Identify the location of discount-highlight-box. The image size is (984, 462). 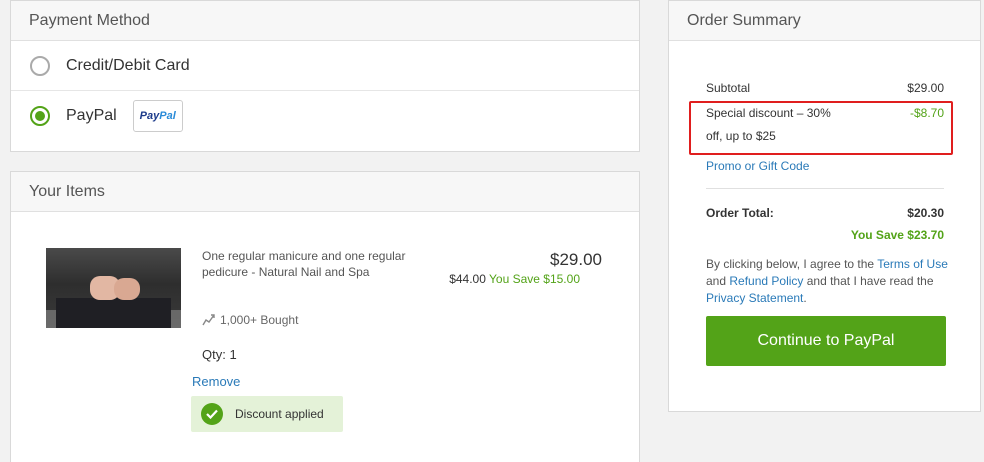
(821, 128).